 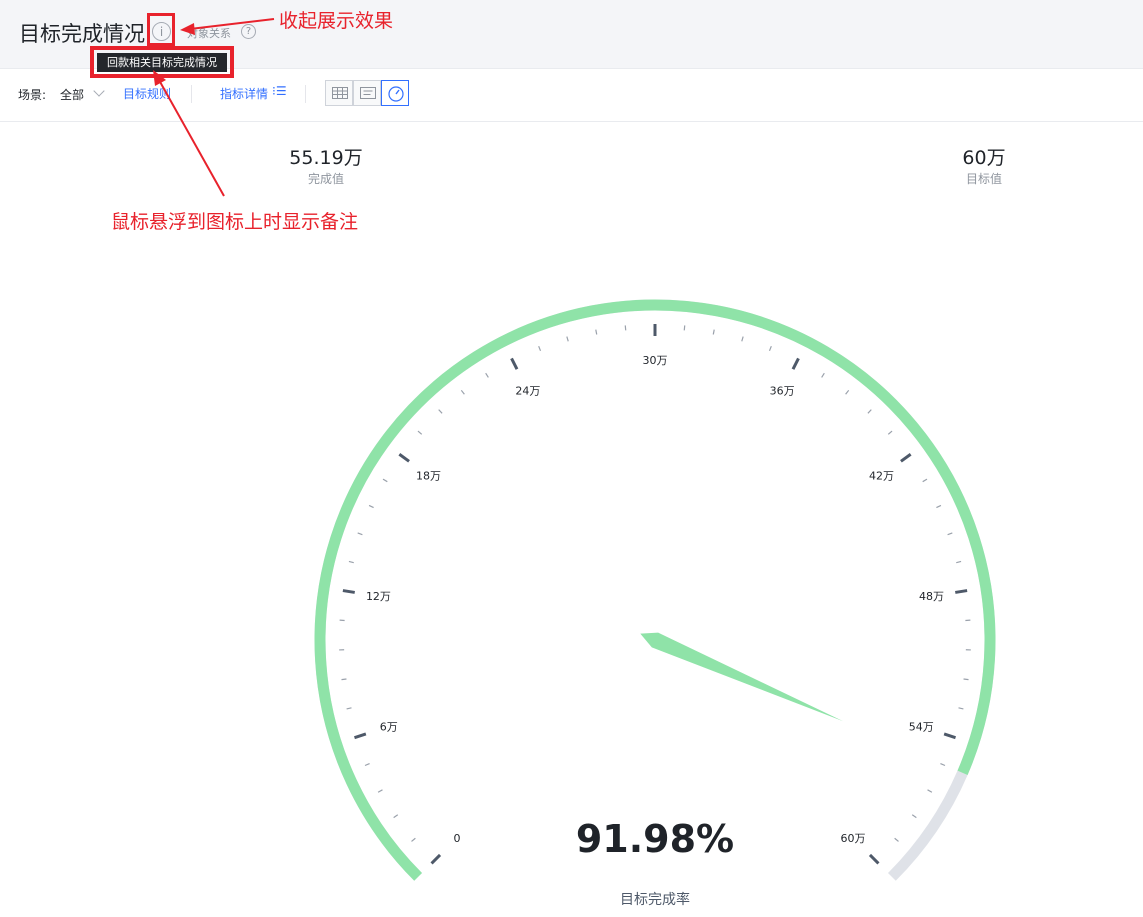 I want to click on annotation-collapse-text: 收起展示效果, so click(x=336, y=21).